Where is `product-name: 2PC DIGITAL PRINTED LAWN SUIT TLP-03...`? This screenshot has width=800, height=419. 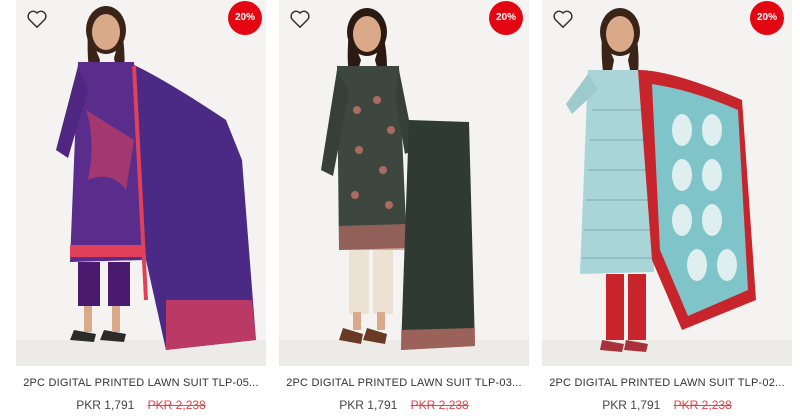 product-name: 2PC DIGITAL PRINTED LAWN SUIT TLP-03... is located at coordinates (404, 383).